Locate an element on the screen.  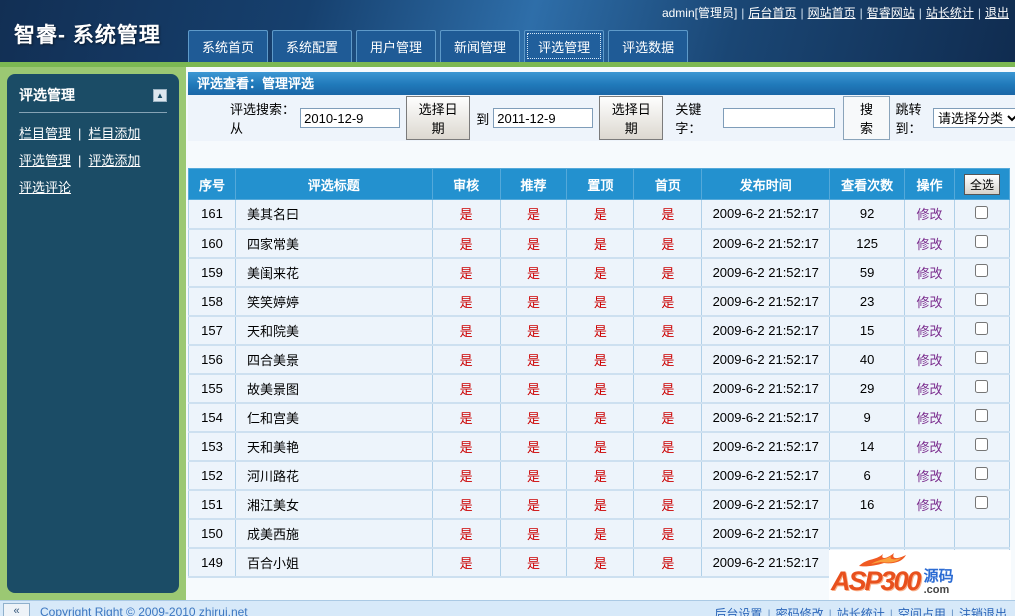
table-row: 157 天和院美是是是是 2009-6-2 21:52:17 15 修改 is located at coordinates (599, 330).